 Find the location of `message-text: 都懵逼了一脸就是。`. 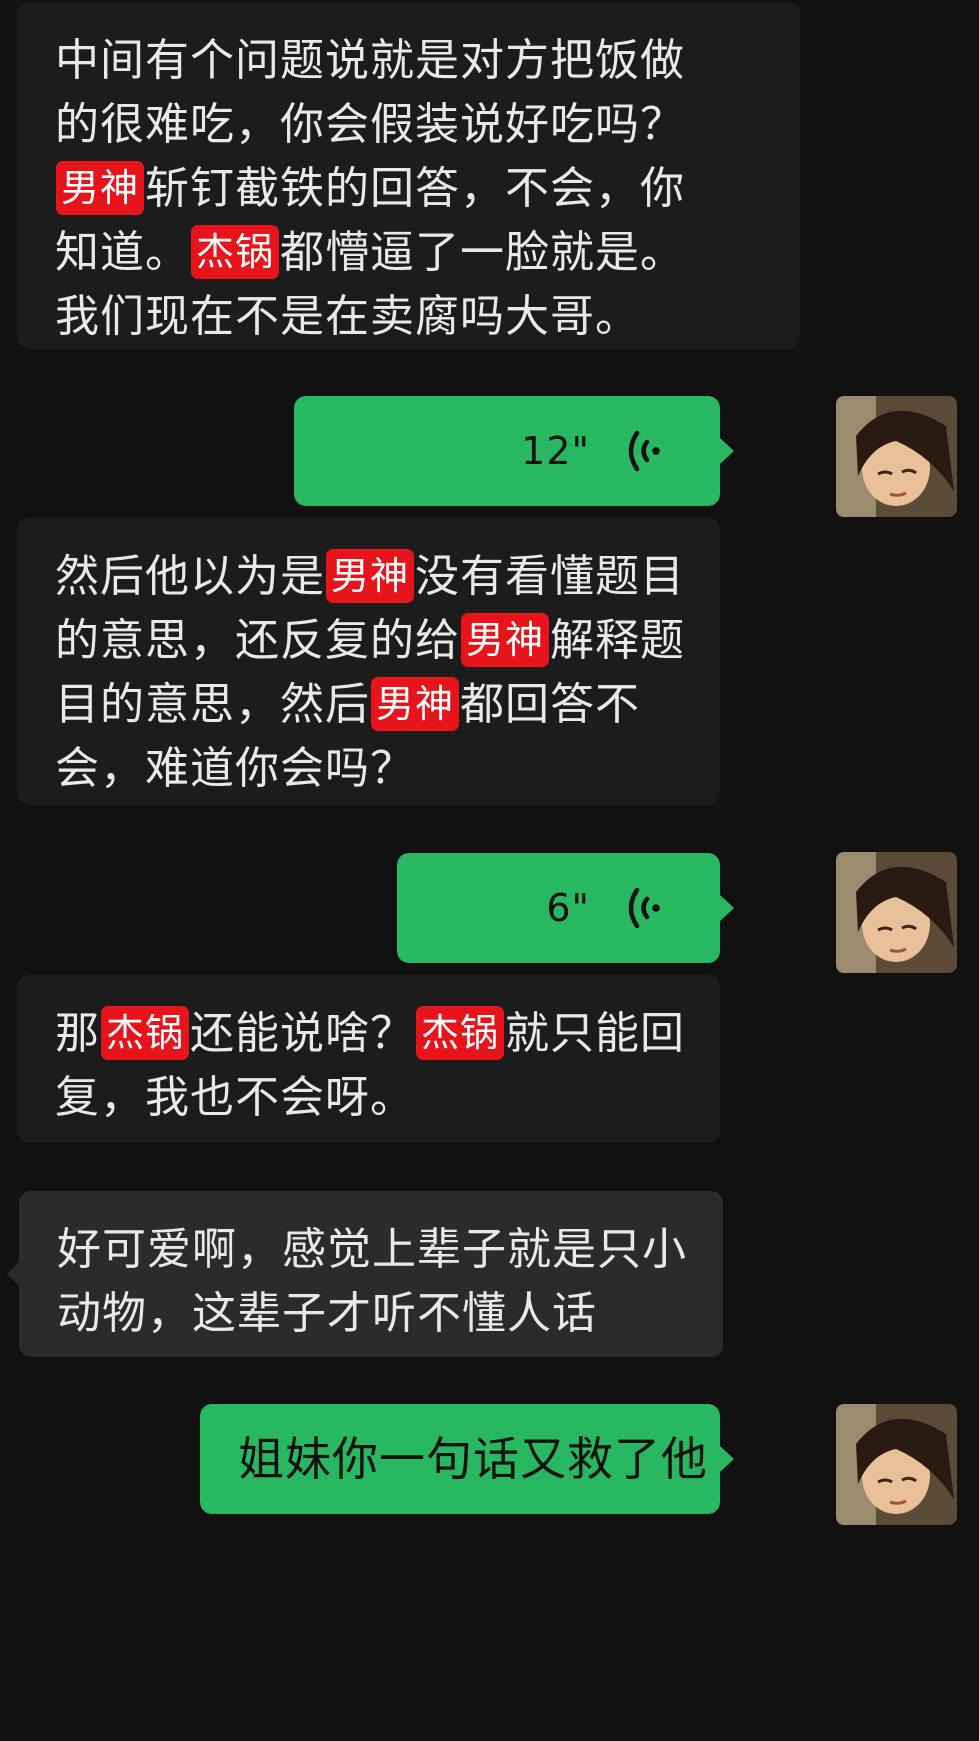

message-text: 都懵逼了一脸就是。 is located at coordinates (483, 252).